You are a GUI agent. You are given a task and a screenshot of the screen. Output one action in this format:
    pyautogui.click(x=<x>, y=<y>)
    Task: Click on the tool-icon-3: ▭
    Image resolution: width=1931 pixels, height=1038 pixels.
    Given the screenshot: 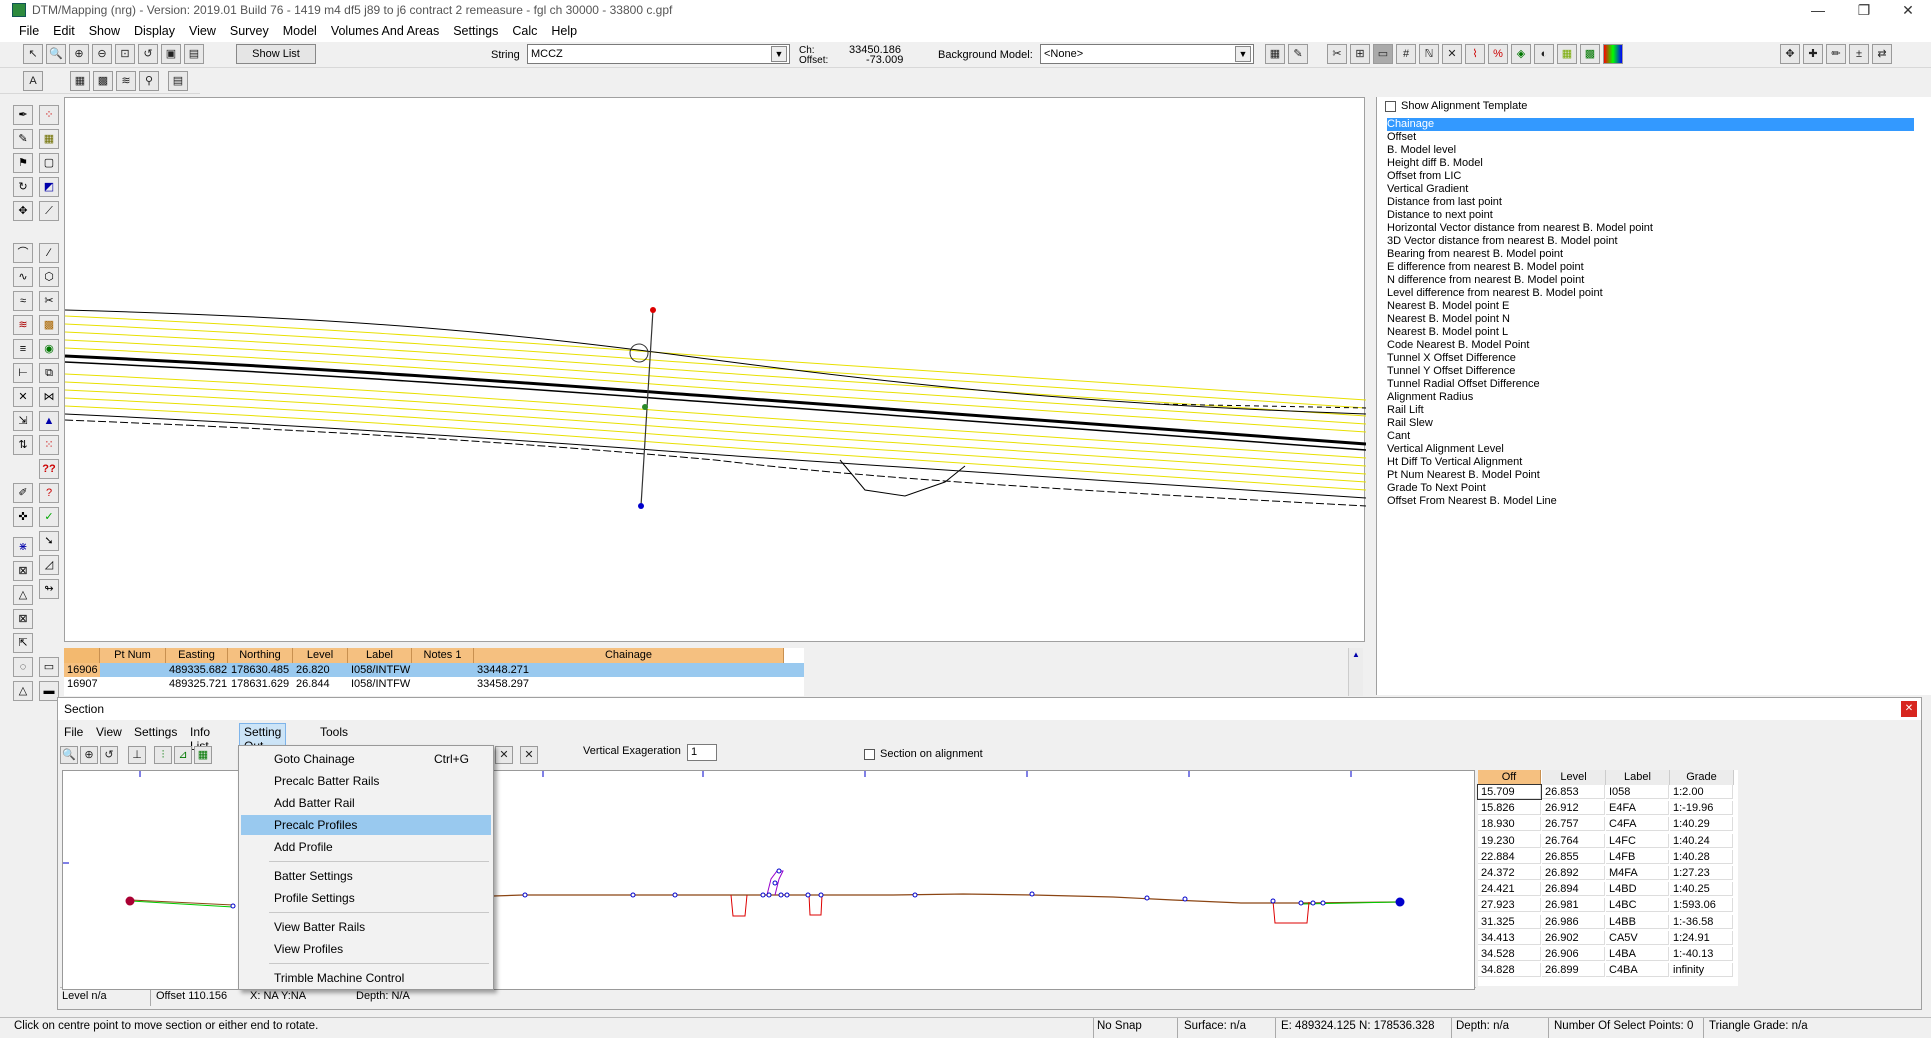 What is the action you would take?
    pyautogui.click(x=1383, y=54)
    